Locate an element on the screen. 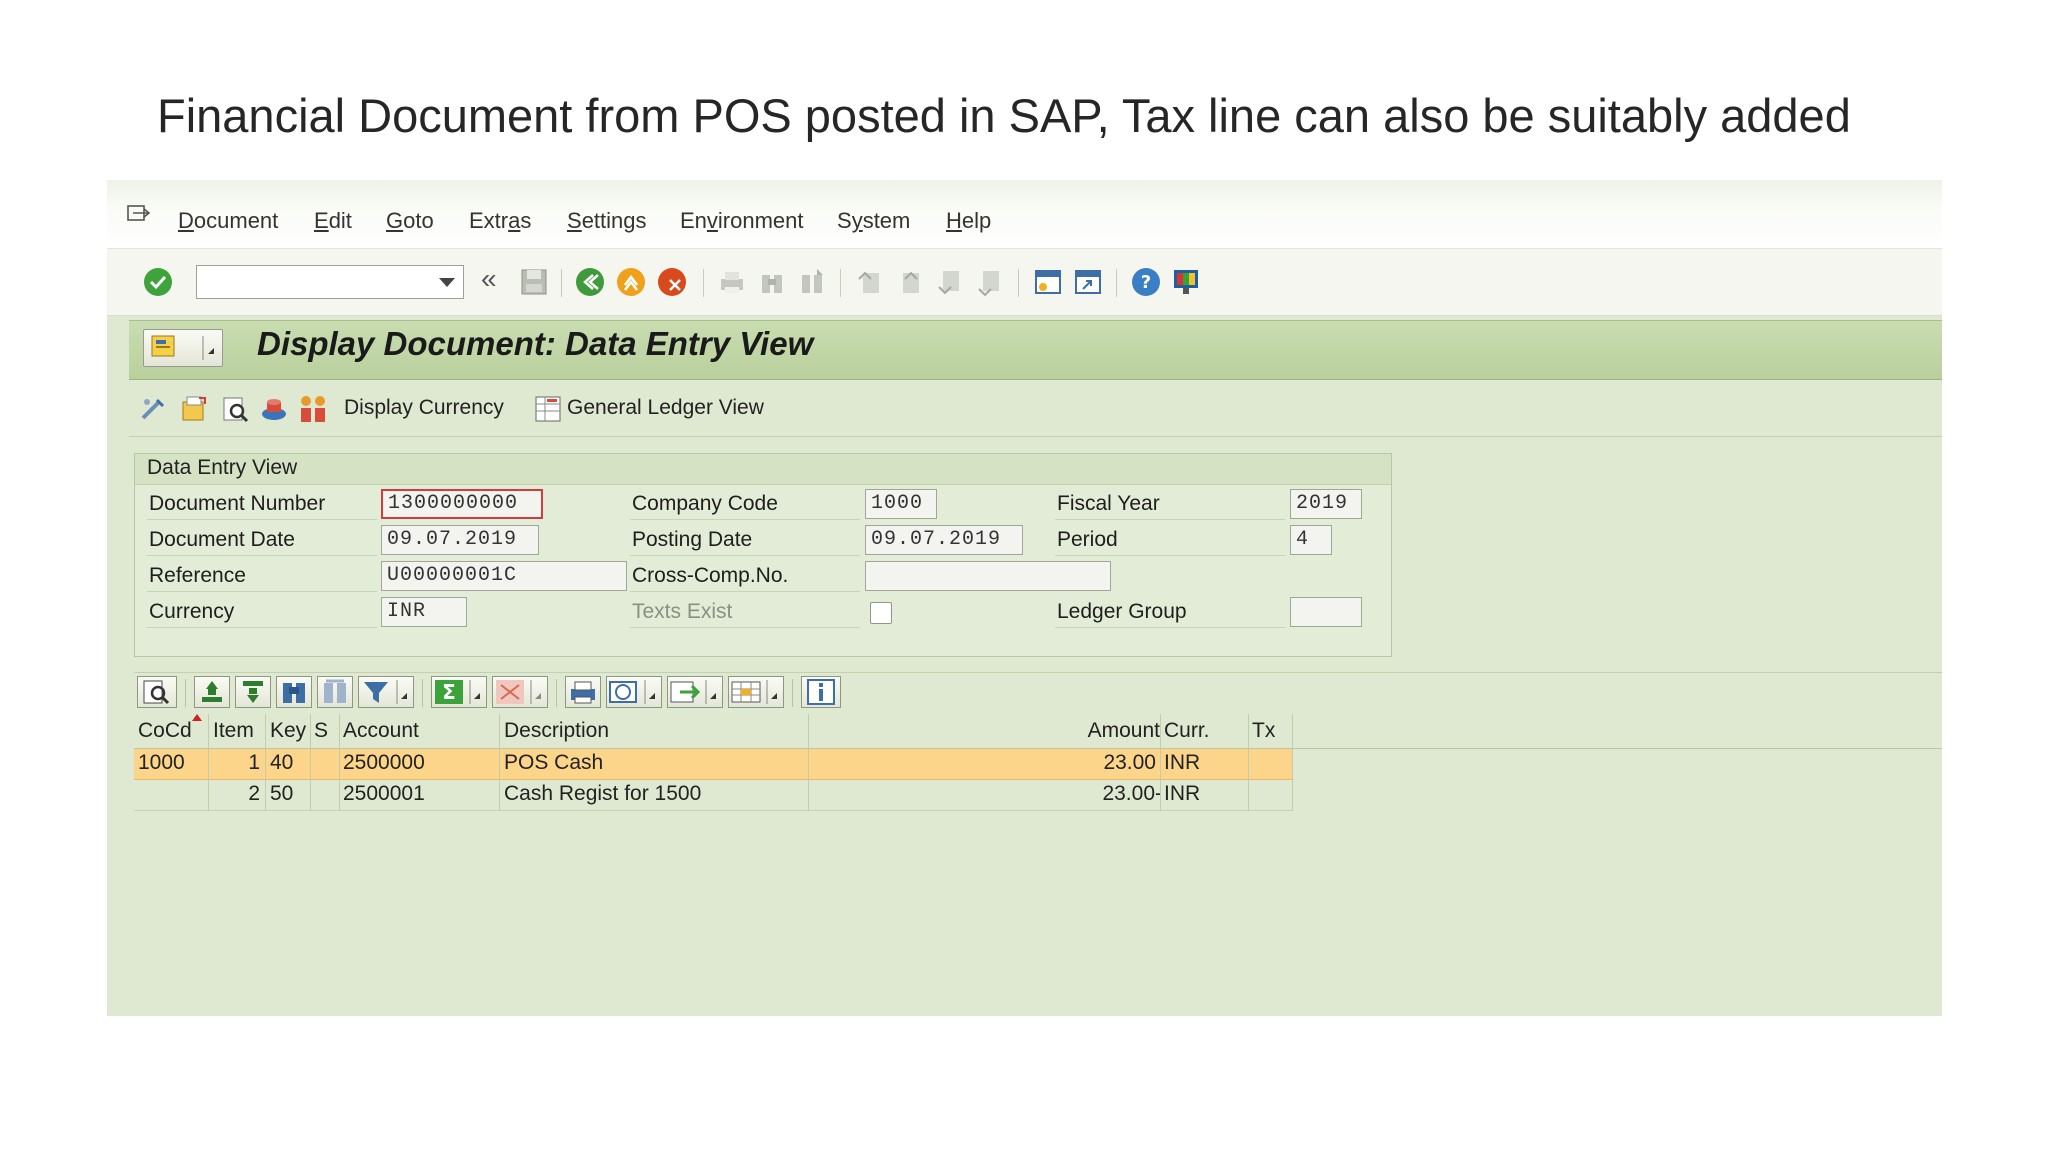 Image resolution: width=2048 pixels, height=1152 pixels. cell-item: 2 is located at coordinates (254, 793).